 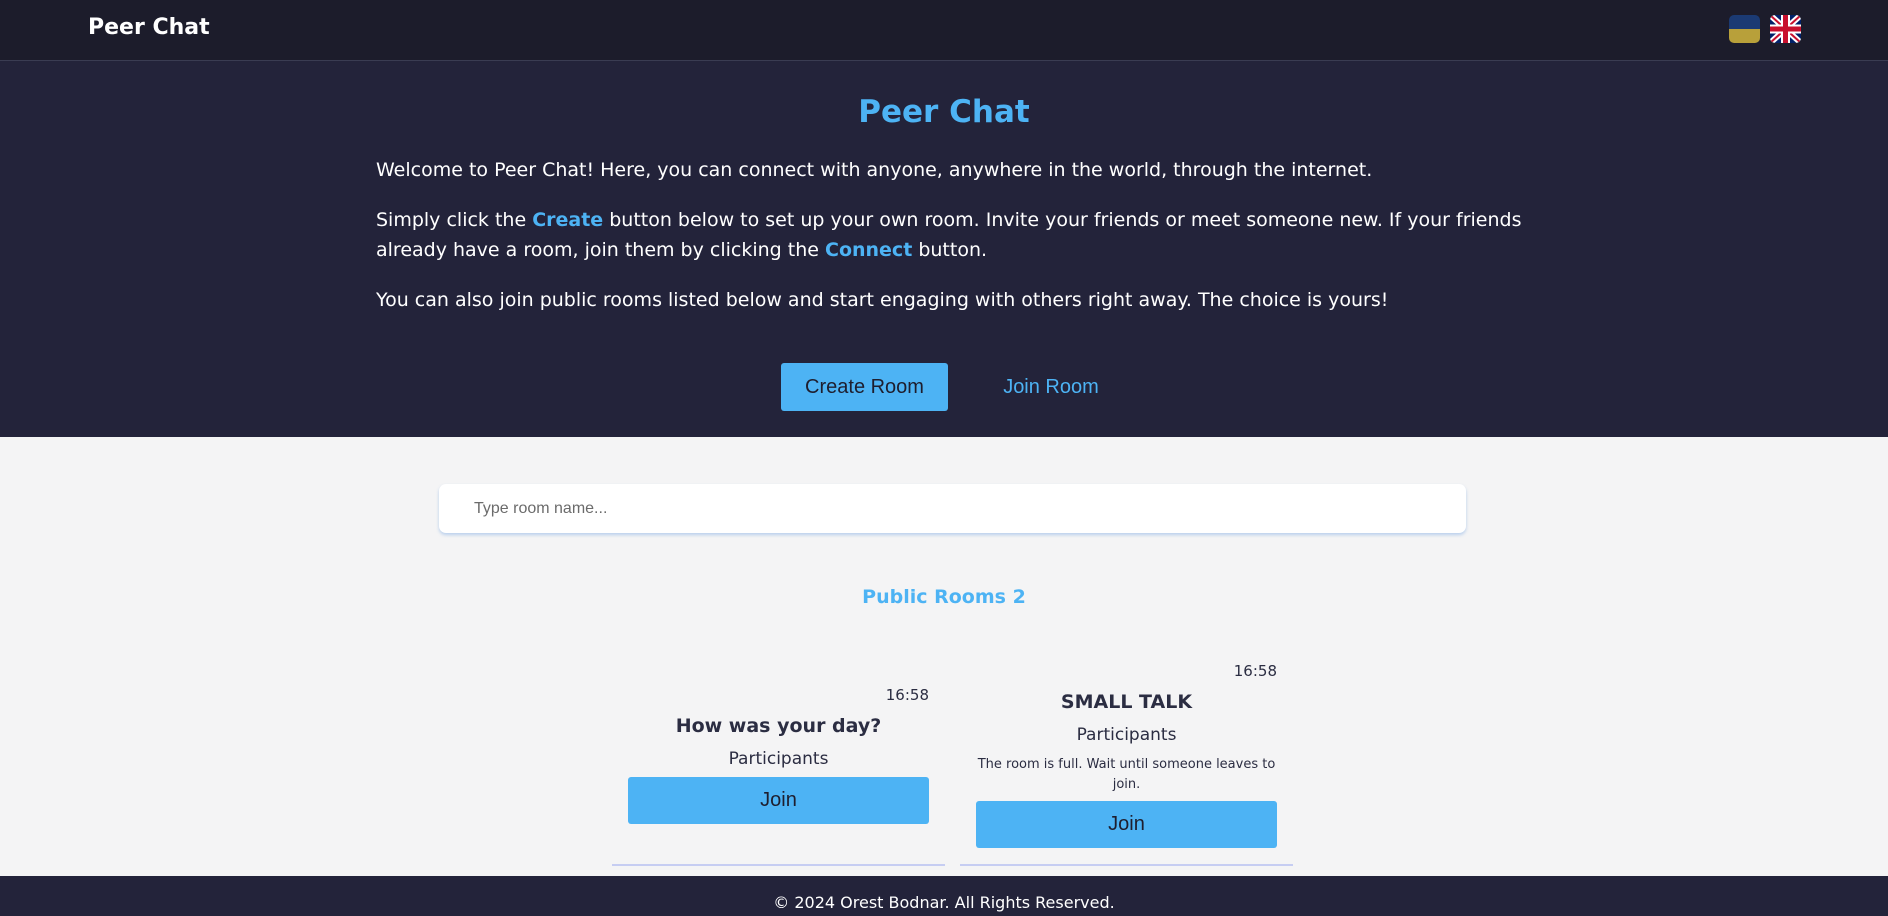 What do you see at coordinates (1126, 702) in the screenshot?
I see `room-name: SMALL TALK` at bounding box center [1126, 702].